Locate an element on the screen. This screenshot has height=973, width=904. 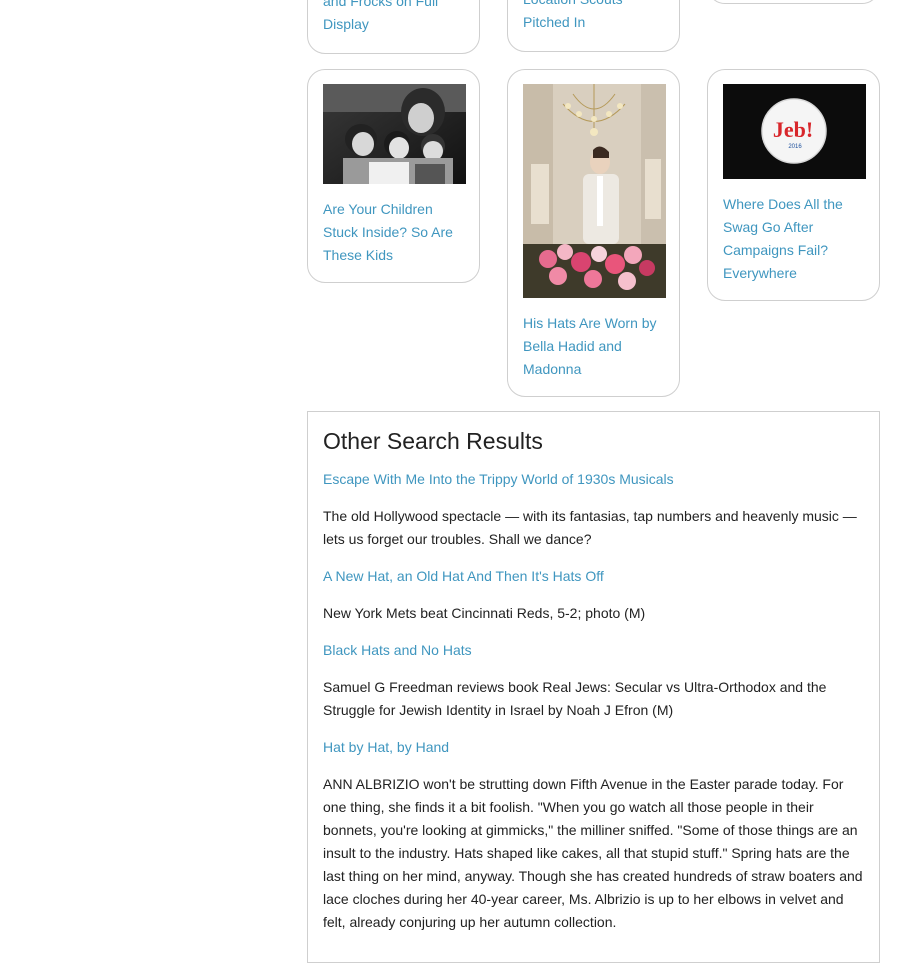
article-card is located at coordinates (793, 2).